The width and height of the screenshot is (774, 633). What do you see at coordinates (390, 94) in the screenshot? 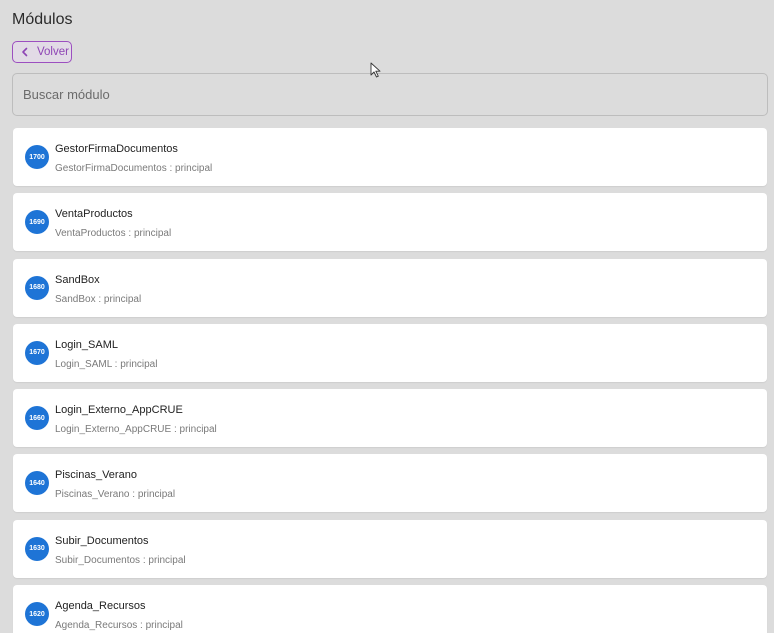
I see `search-input` at bounding box center [390, 94].